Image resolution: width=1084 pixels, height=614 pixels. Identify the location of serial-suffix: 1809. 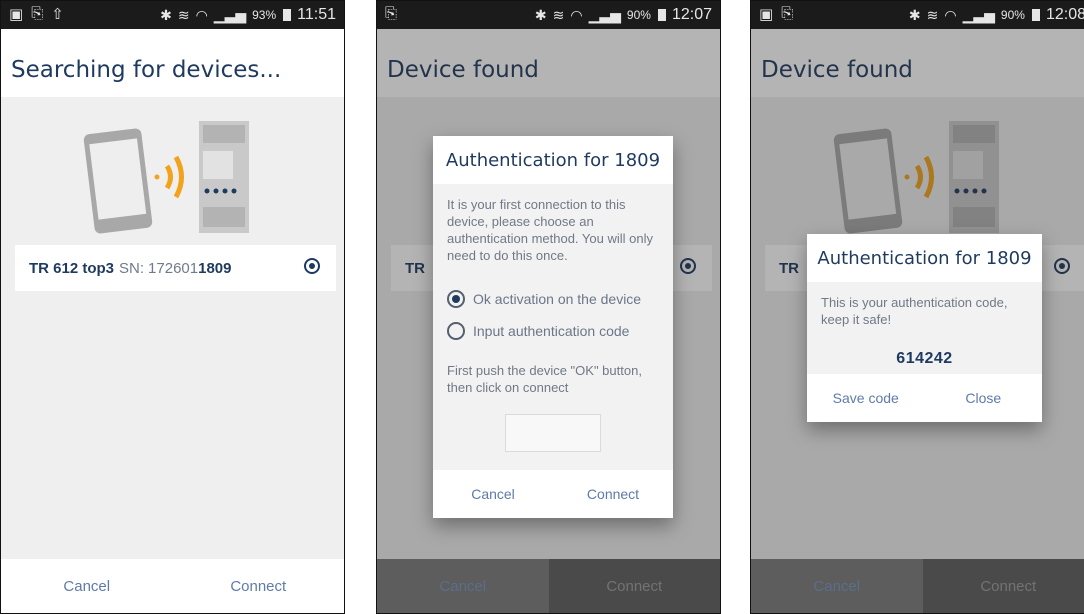
(214, 268).